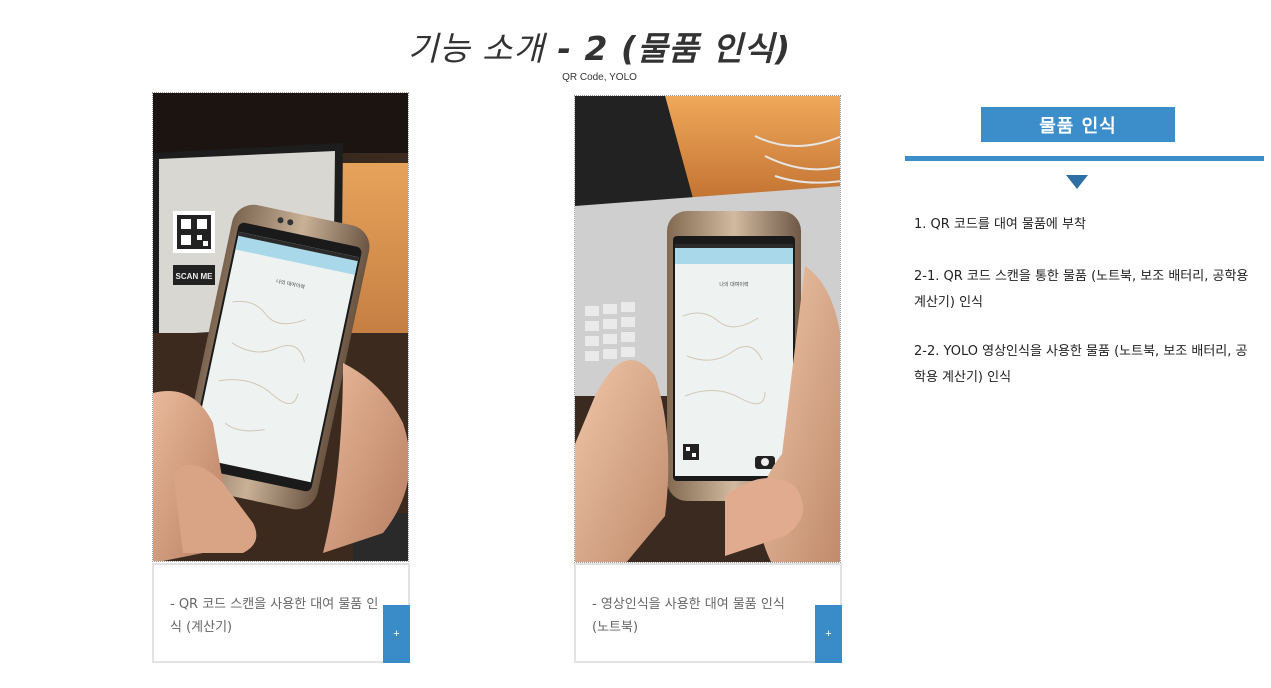 Image resolution: width=1271 pixels, height=688 pixels. What do you see at coordinates (688, 616) in the screenshot?
I see `caption-text: - 영상인식을 사용한 대여 물품 인식 (노트북)` at bounding box center [688, 616].